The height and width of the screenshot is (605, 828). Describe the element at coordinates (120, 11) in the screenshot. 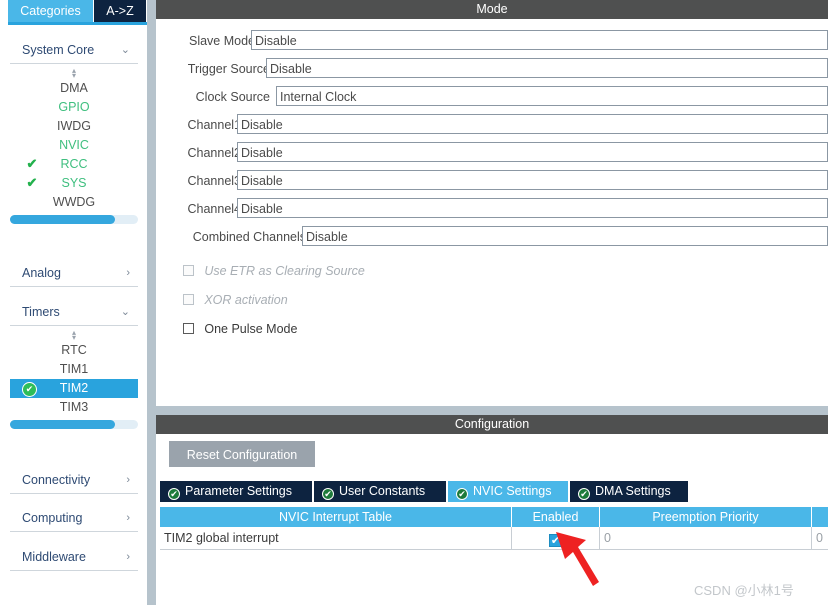

I see `tab-a-to-z: A->Z` at that location.